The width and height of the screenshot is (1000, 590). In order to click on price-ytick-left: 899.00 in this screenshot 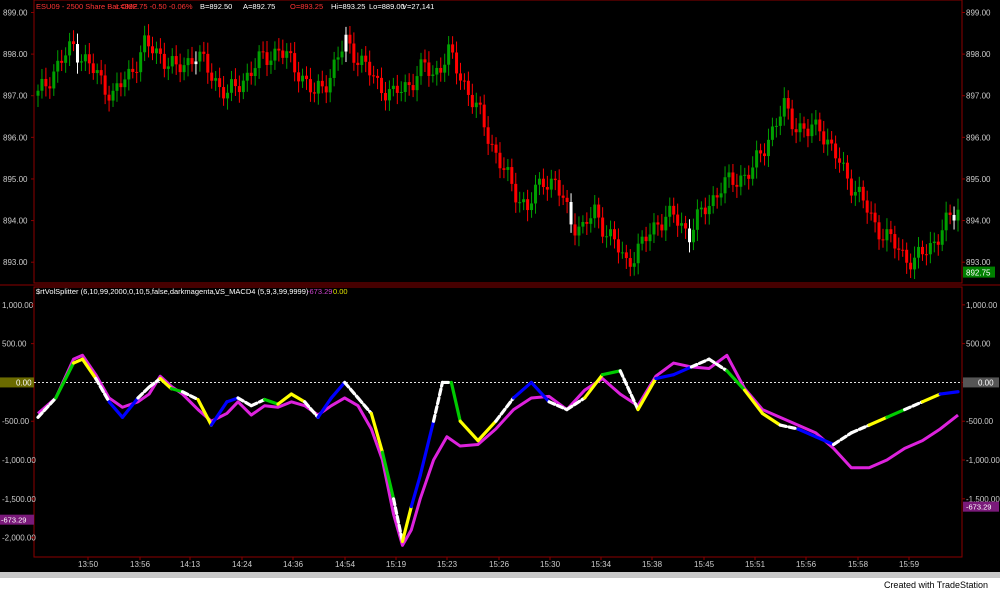, I will do `click(15, 12)`.